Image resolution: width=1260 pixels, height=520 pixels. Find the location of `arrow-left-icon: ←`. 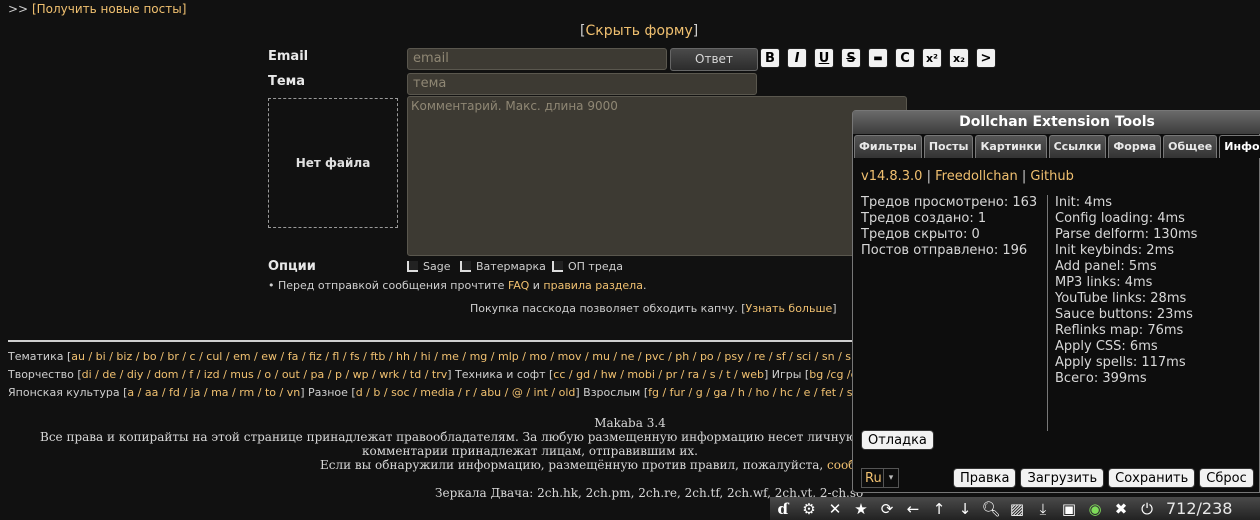

arrow-left-icon: ← is located at coordinates (913, 509).